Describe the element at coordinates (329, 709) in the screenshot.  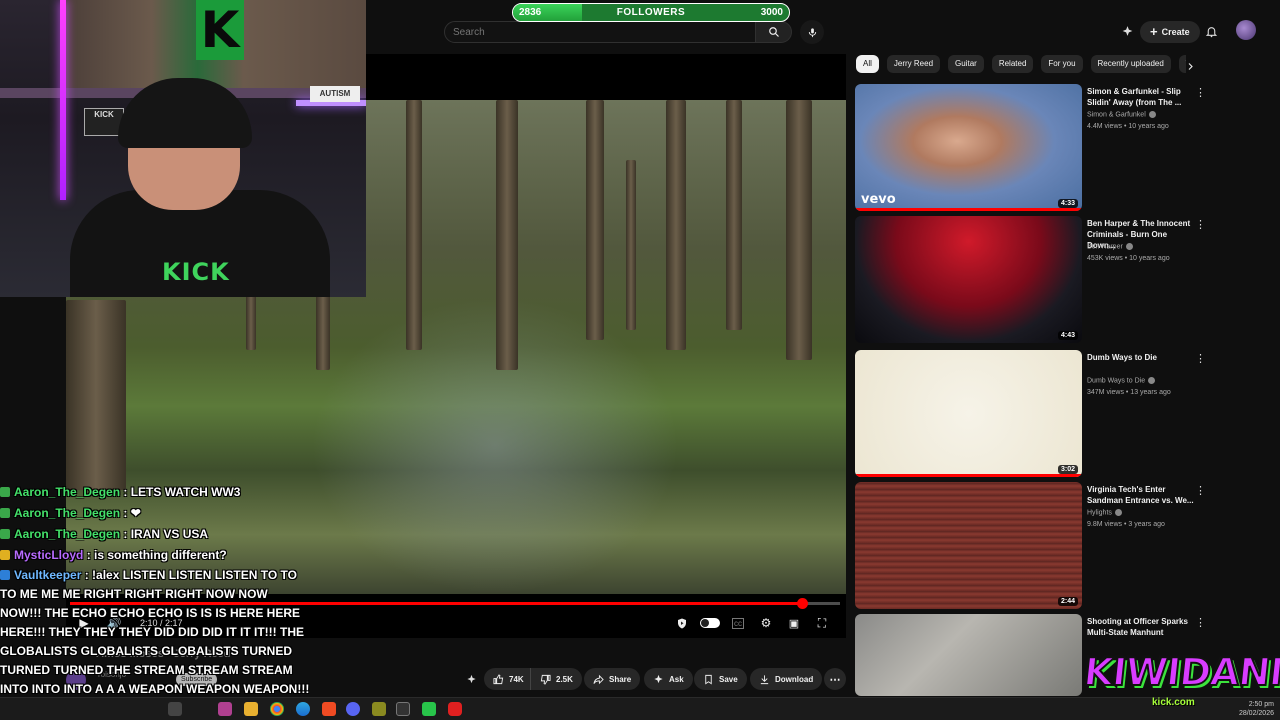
I see `brave-icon` at that location.